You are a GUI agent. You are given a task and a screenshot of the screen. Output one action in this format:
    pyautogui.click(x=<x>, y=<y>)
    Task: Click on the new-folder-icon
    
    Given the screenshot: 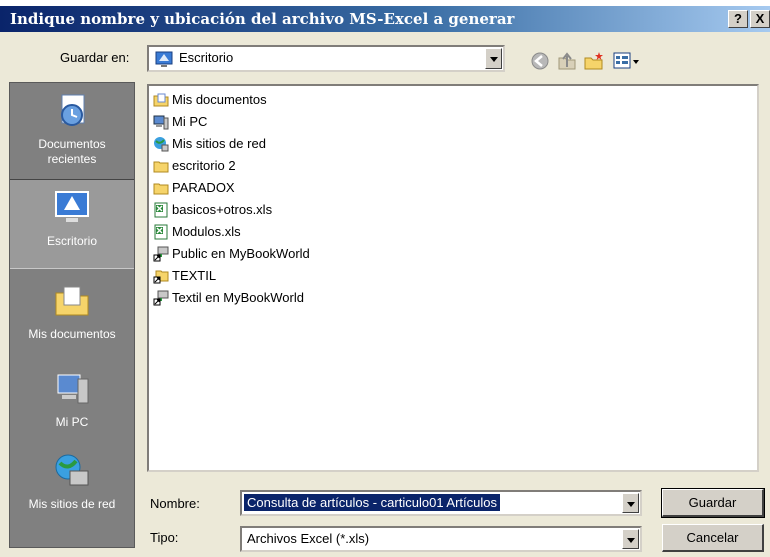 What is the action you would take?
    pyautogui.click(x=594, y=61)
    